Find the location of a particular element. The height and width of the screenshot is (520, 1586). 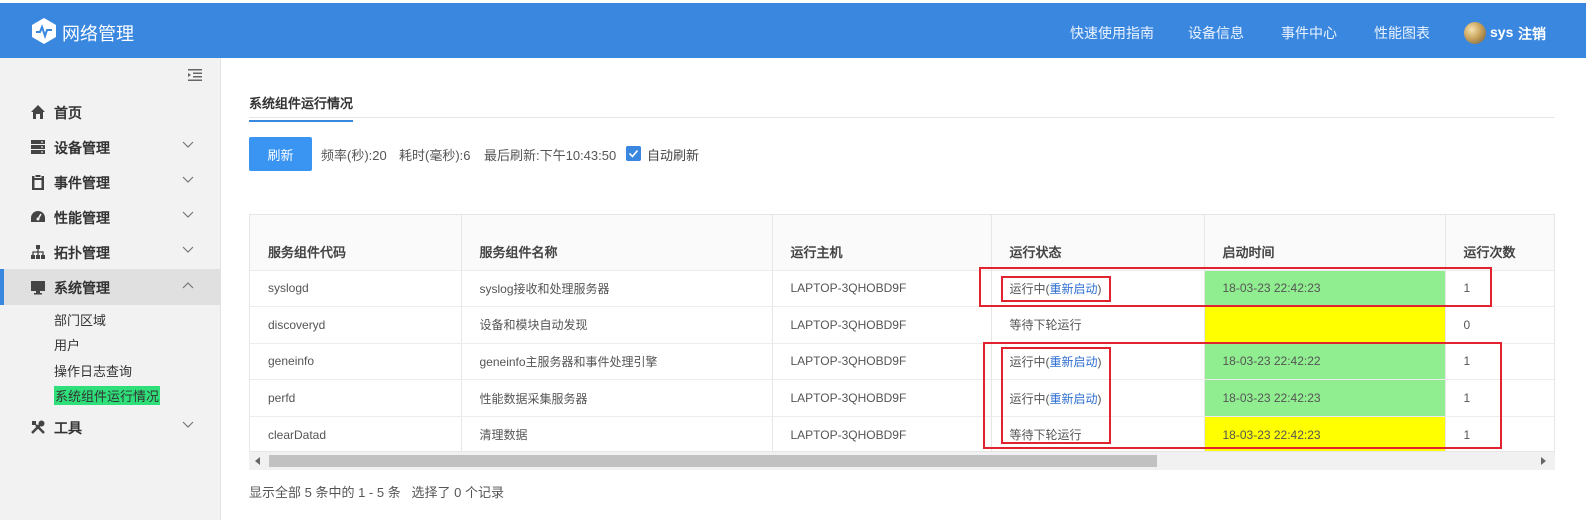

top-bar: 网络管理 快速使用指南 设备信息 事件中心 性能图表 sys 注销 is located at coordinates (793, 30).